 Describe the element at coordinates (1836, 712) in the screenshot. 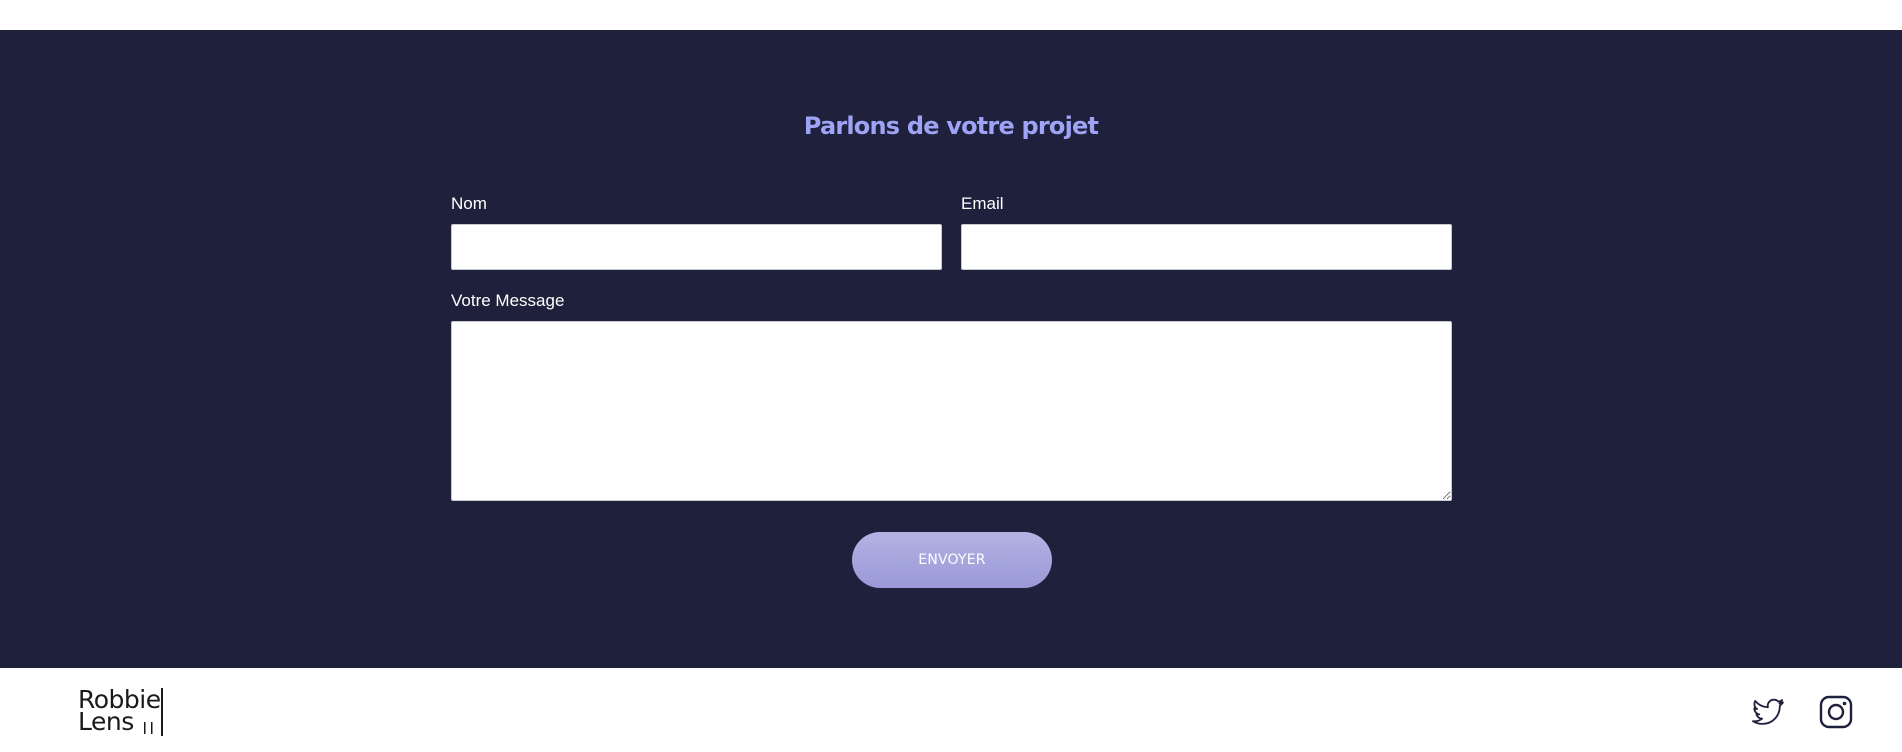

I see `instagram-icon` at that location.